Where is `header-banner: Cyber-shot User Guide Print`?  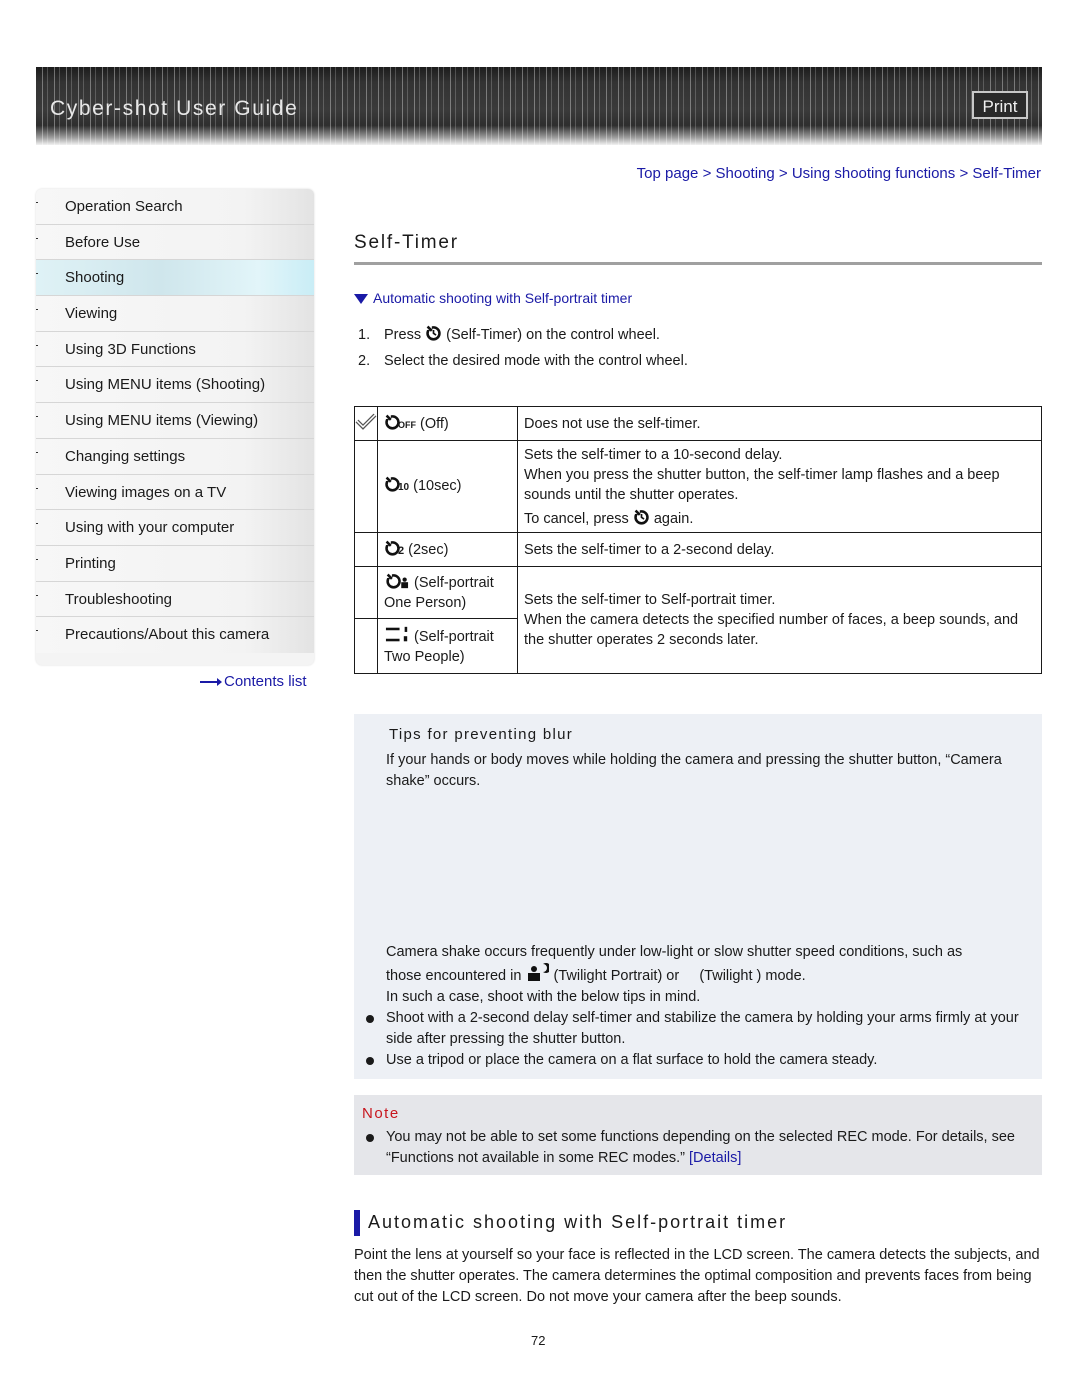 header-banner: Cyber-shot User Guide Print is located at coordinates (539, 106).